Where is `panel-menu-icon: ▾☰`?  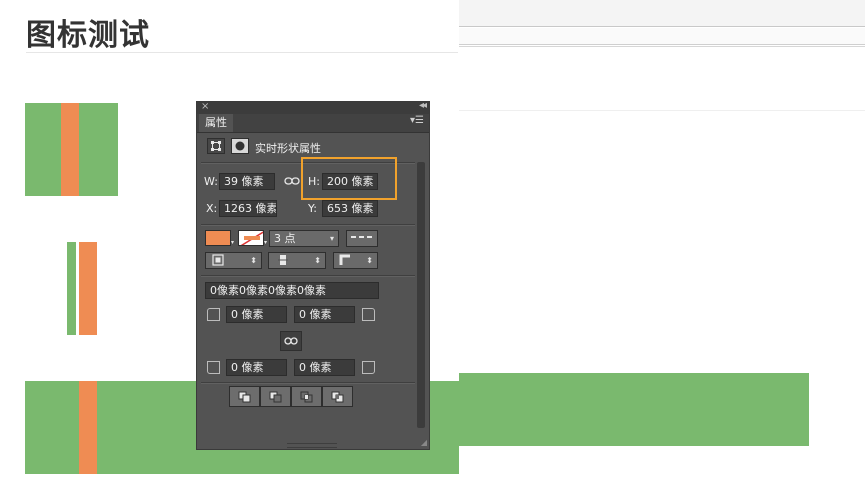 panel-menu-icon: ▾☰ is located at coordinates (417, 120).